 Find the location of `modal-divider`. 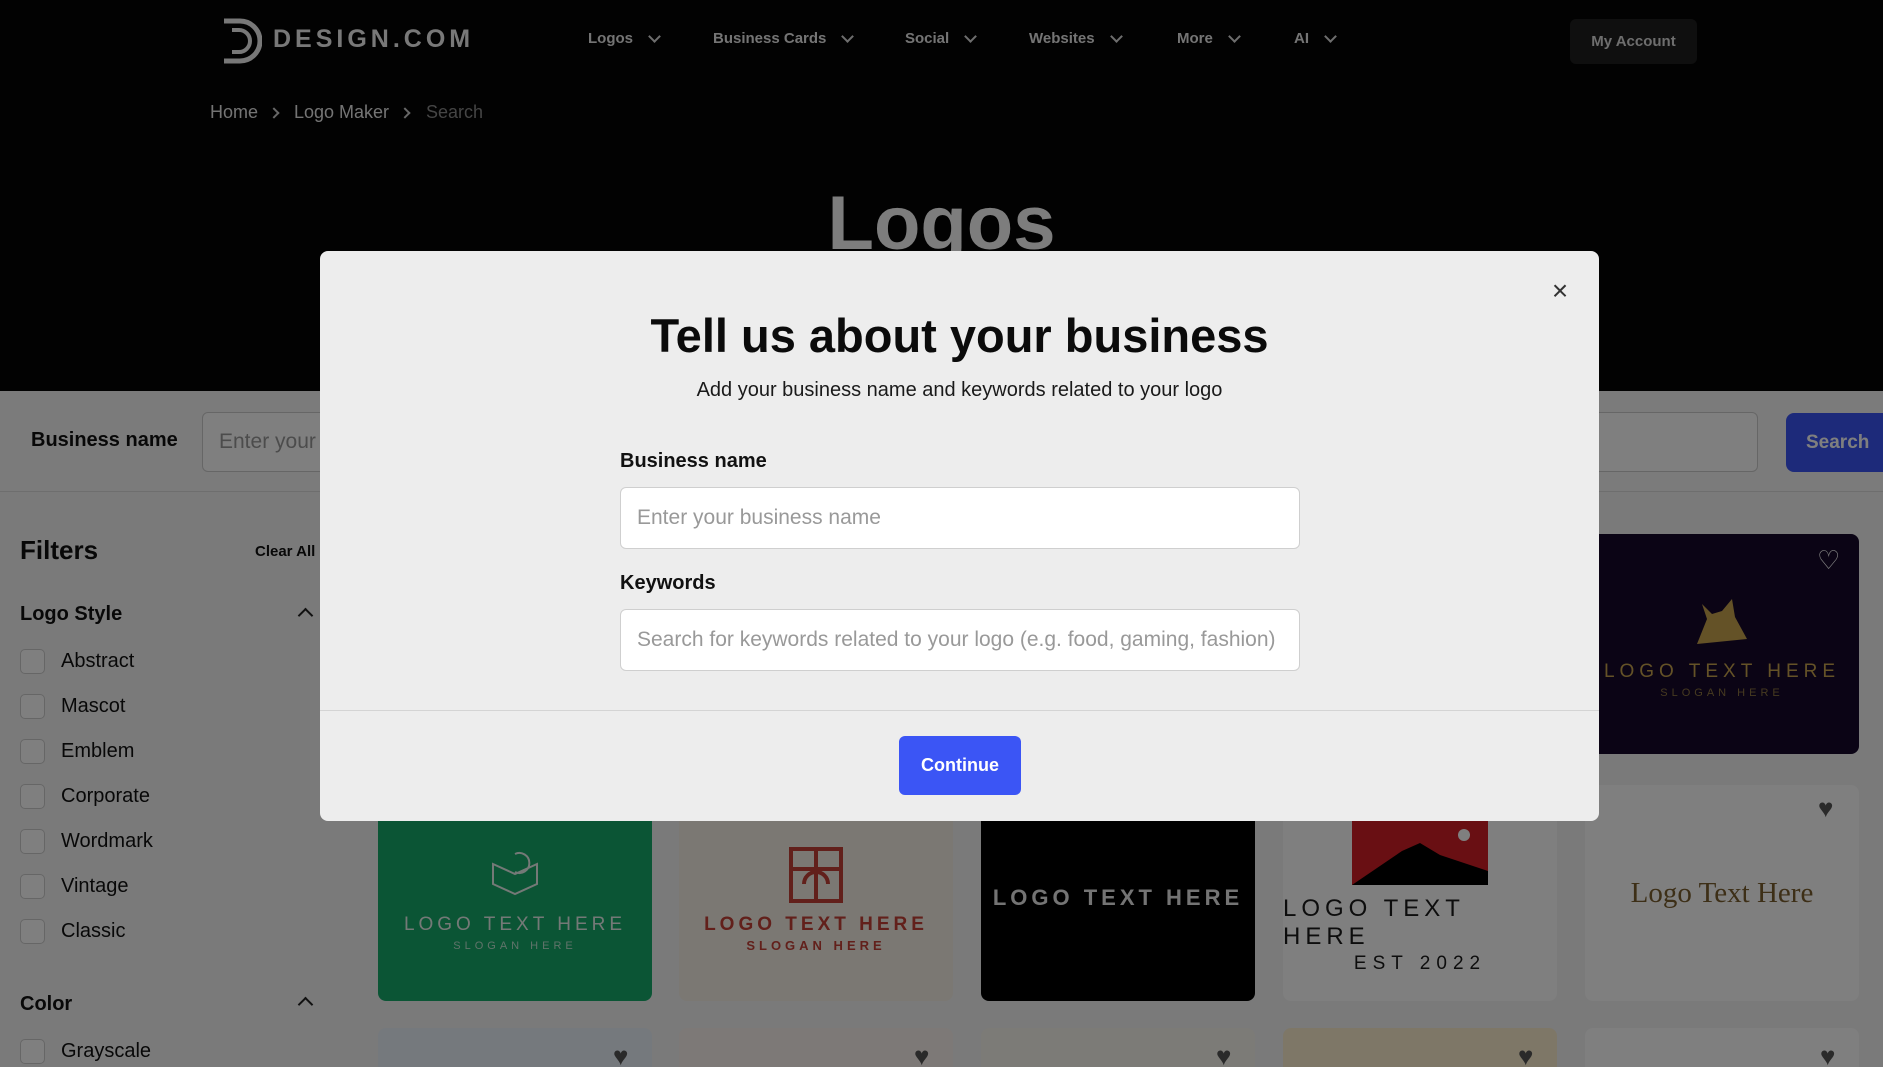

modal-divider is located at coordinates (959, 710).